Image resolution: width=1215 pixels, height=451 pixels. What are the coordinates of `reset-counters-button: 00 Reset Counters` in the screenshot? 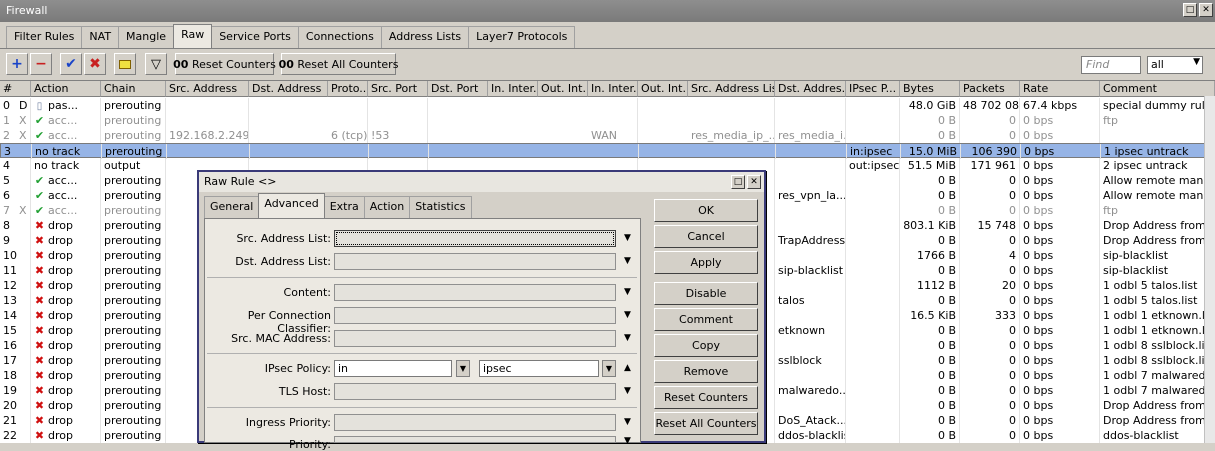 It's located at (224, 64).